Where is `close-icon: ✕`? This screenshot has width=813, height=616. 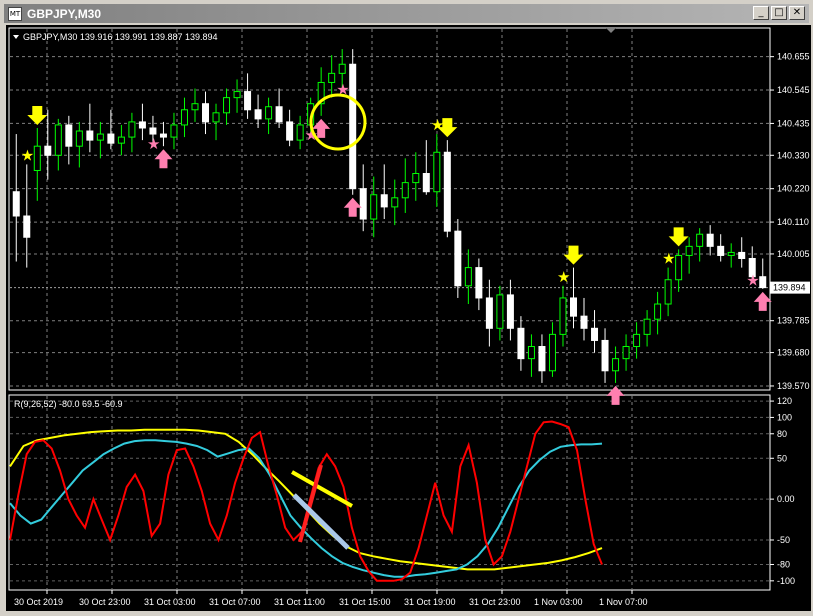
close-icon: ✕ is located at coordinates (797, 13).